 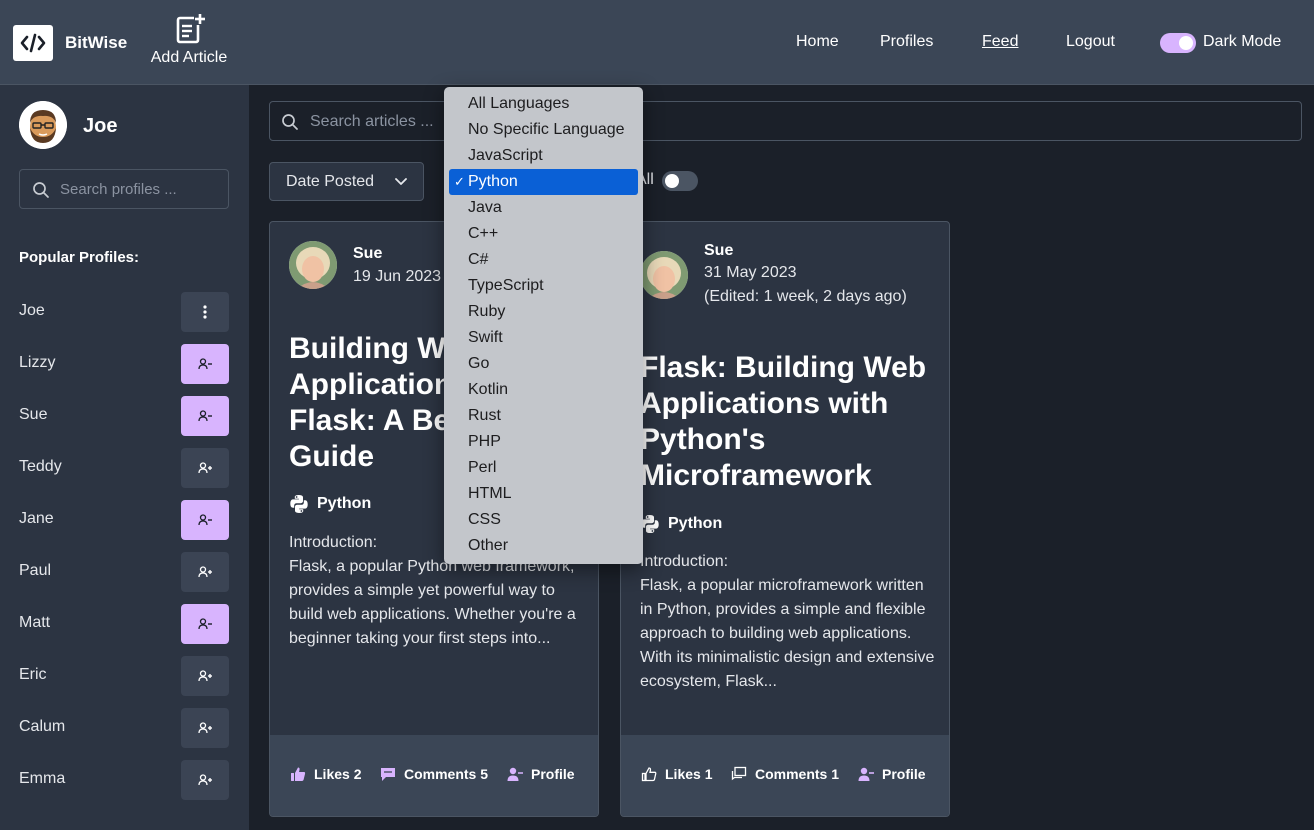 What do you see at coordinates (817, 42) in the screenshot?
I see `nav-home-link: Home` at bounding box center [817, 42].